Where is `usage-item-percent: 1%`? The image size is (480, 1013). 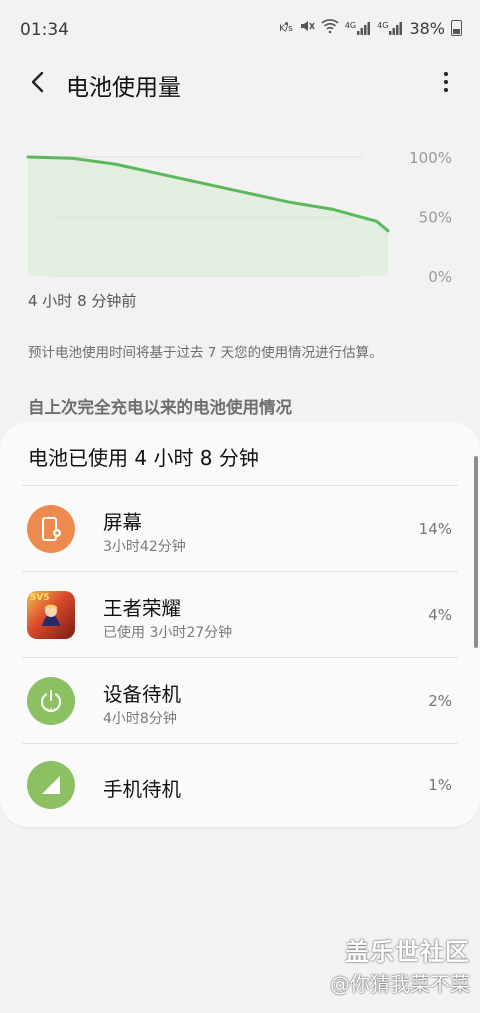
usage-item-percent: 1% is located at coordinates (440, 785).